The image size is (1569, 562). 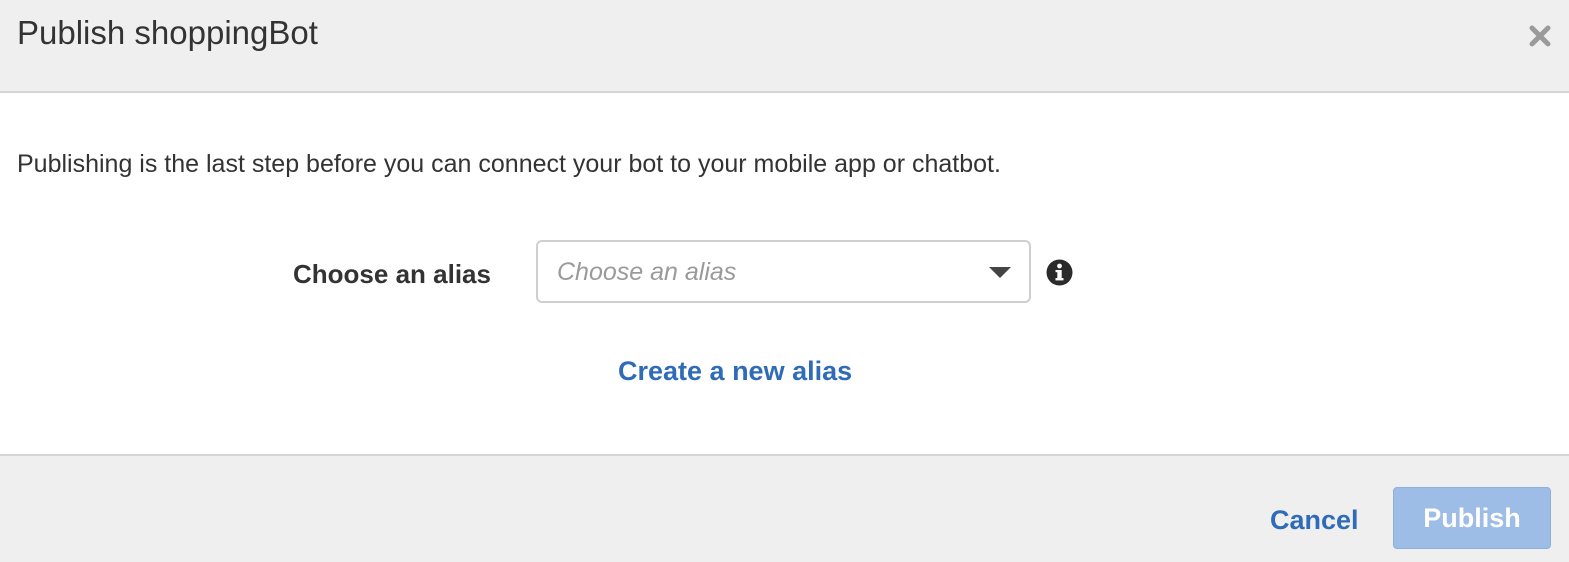 I want to click on cancel-button: Cancel, so click(x=1314, y=520).